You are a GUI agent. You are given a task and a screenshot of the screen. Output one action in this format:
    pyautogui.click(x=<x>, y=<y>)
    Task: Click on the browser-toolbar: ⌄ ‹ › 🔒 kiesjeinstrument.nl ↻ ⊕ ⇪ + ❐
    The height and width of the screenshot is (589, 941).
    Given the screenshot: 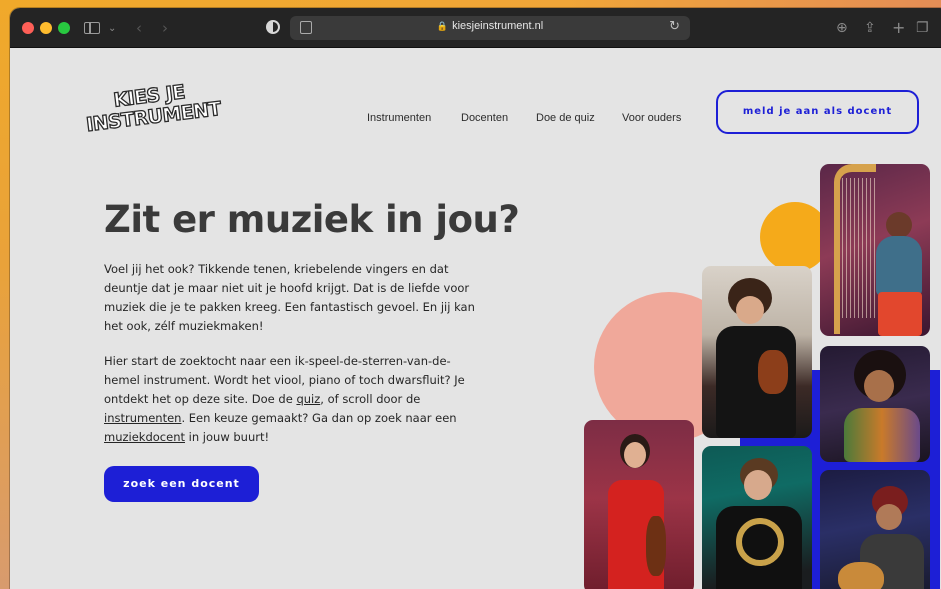 What is the action you would take?
    pyautogui.click(x=475, y=28)
    